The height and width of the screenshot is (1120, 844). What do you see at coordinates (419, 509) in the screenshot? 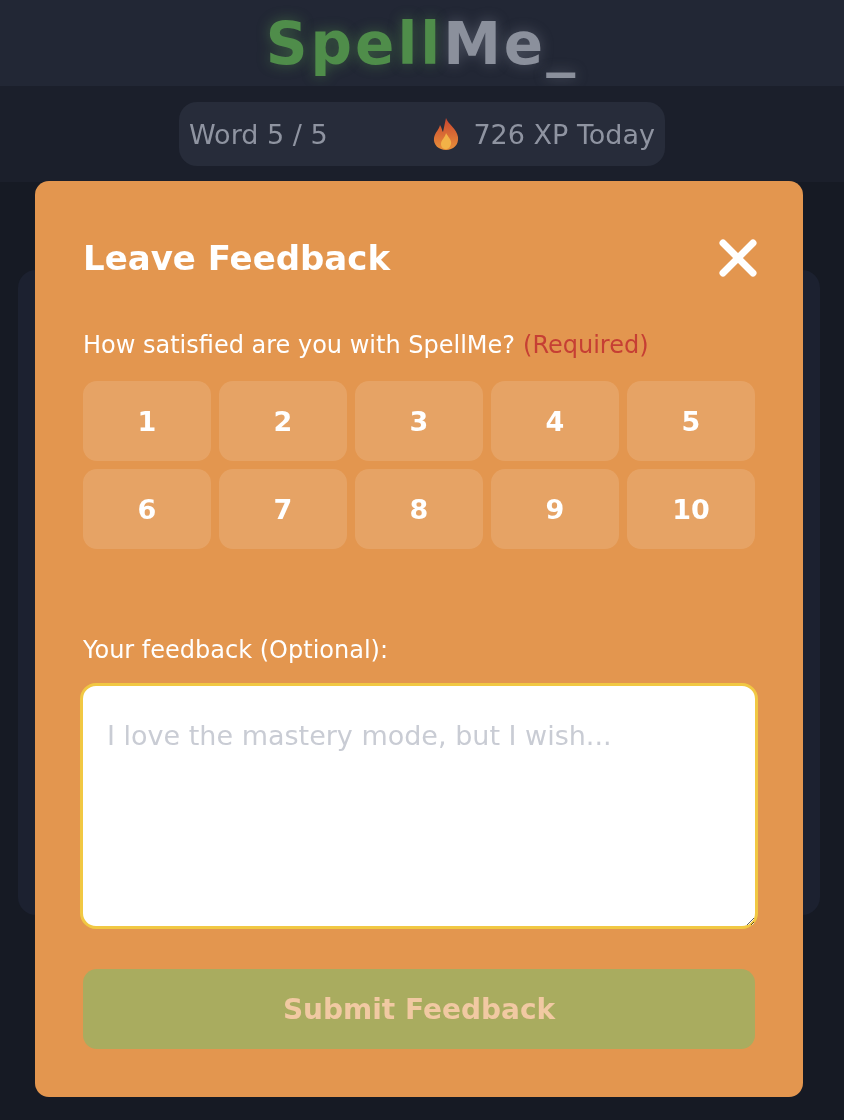
I see `rating-option: 8` at bounding box center [419, 509].